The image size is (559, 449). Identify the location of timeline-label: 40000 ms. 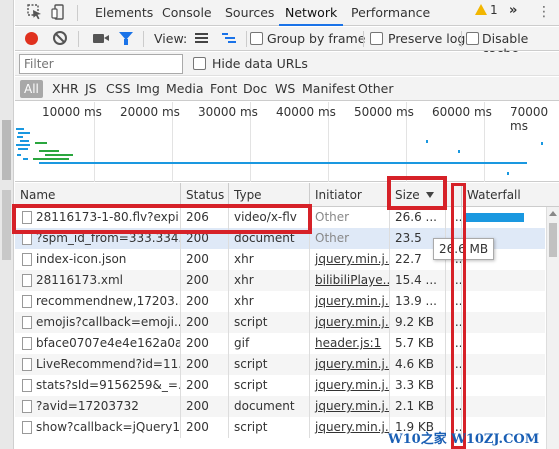
(306, 112).